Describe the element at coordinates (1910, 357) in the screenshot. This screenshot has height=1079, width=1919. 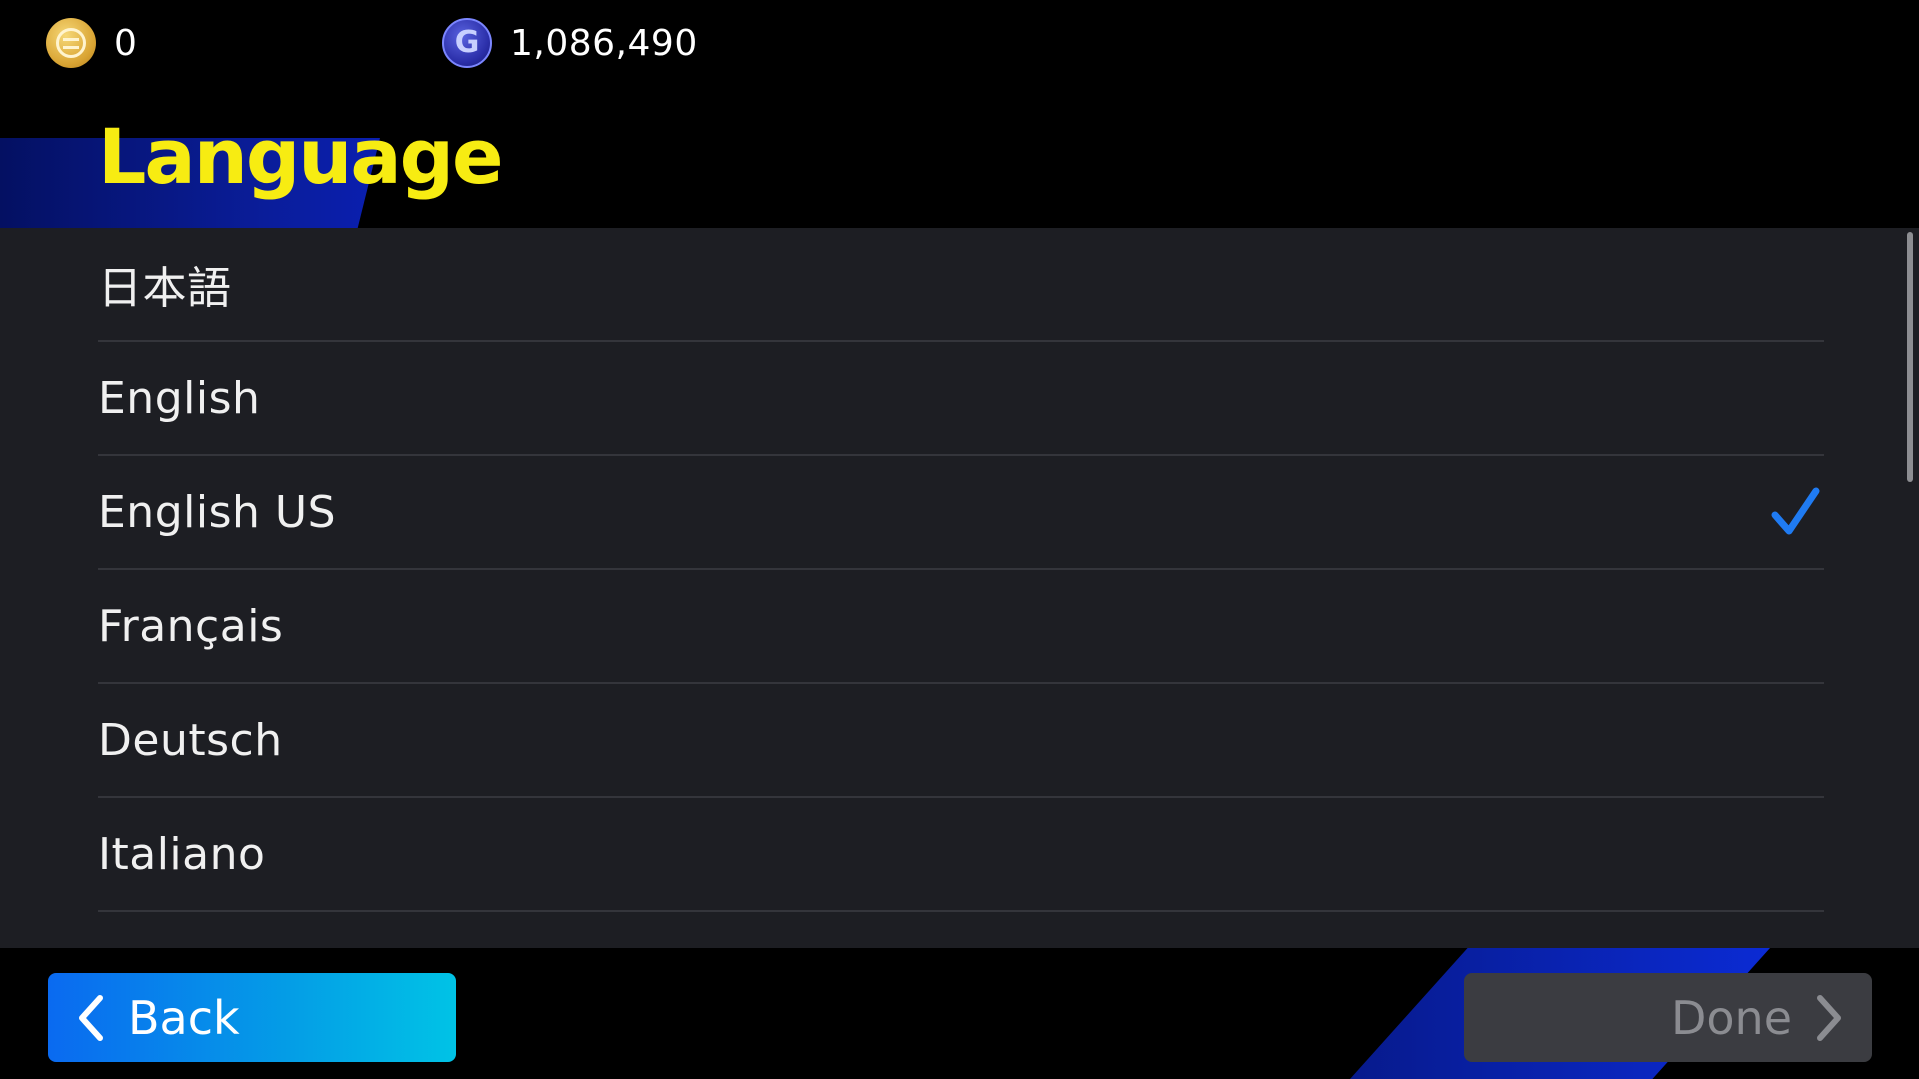
I see `scrollbar` at that location.